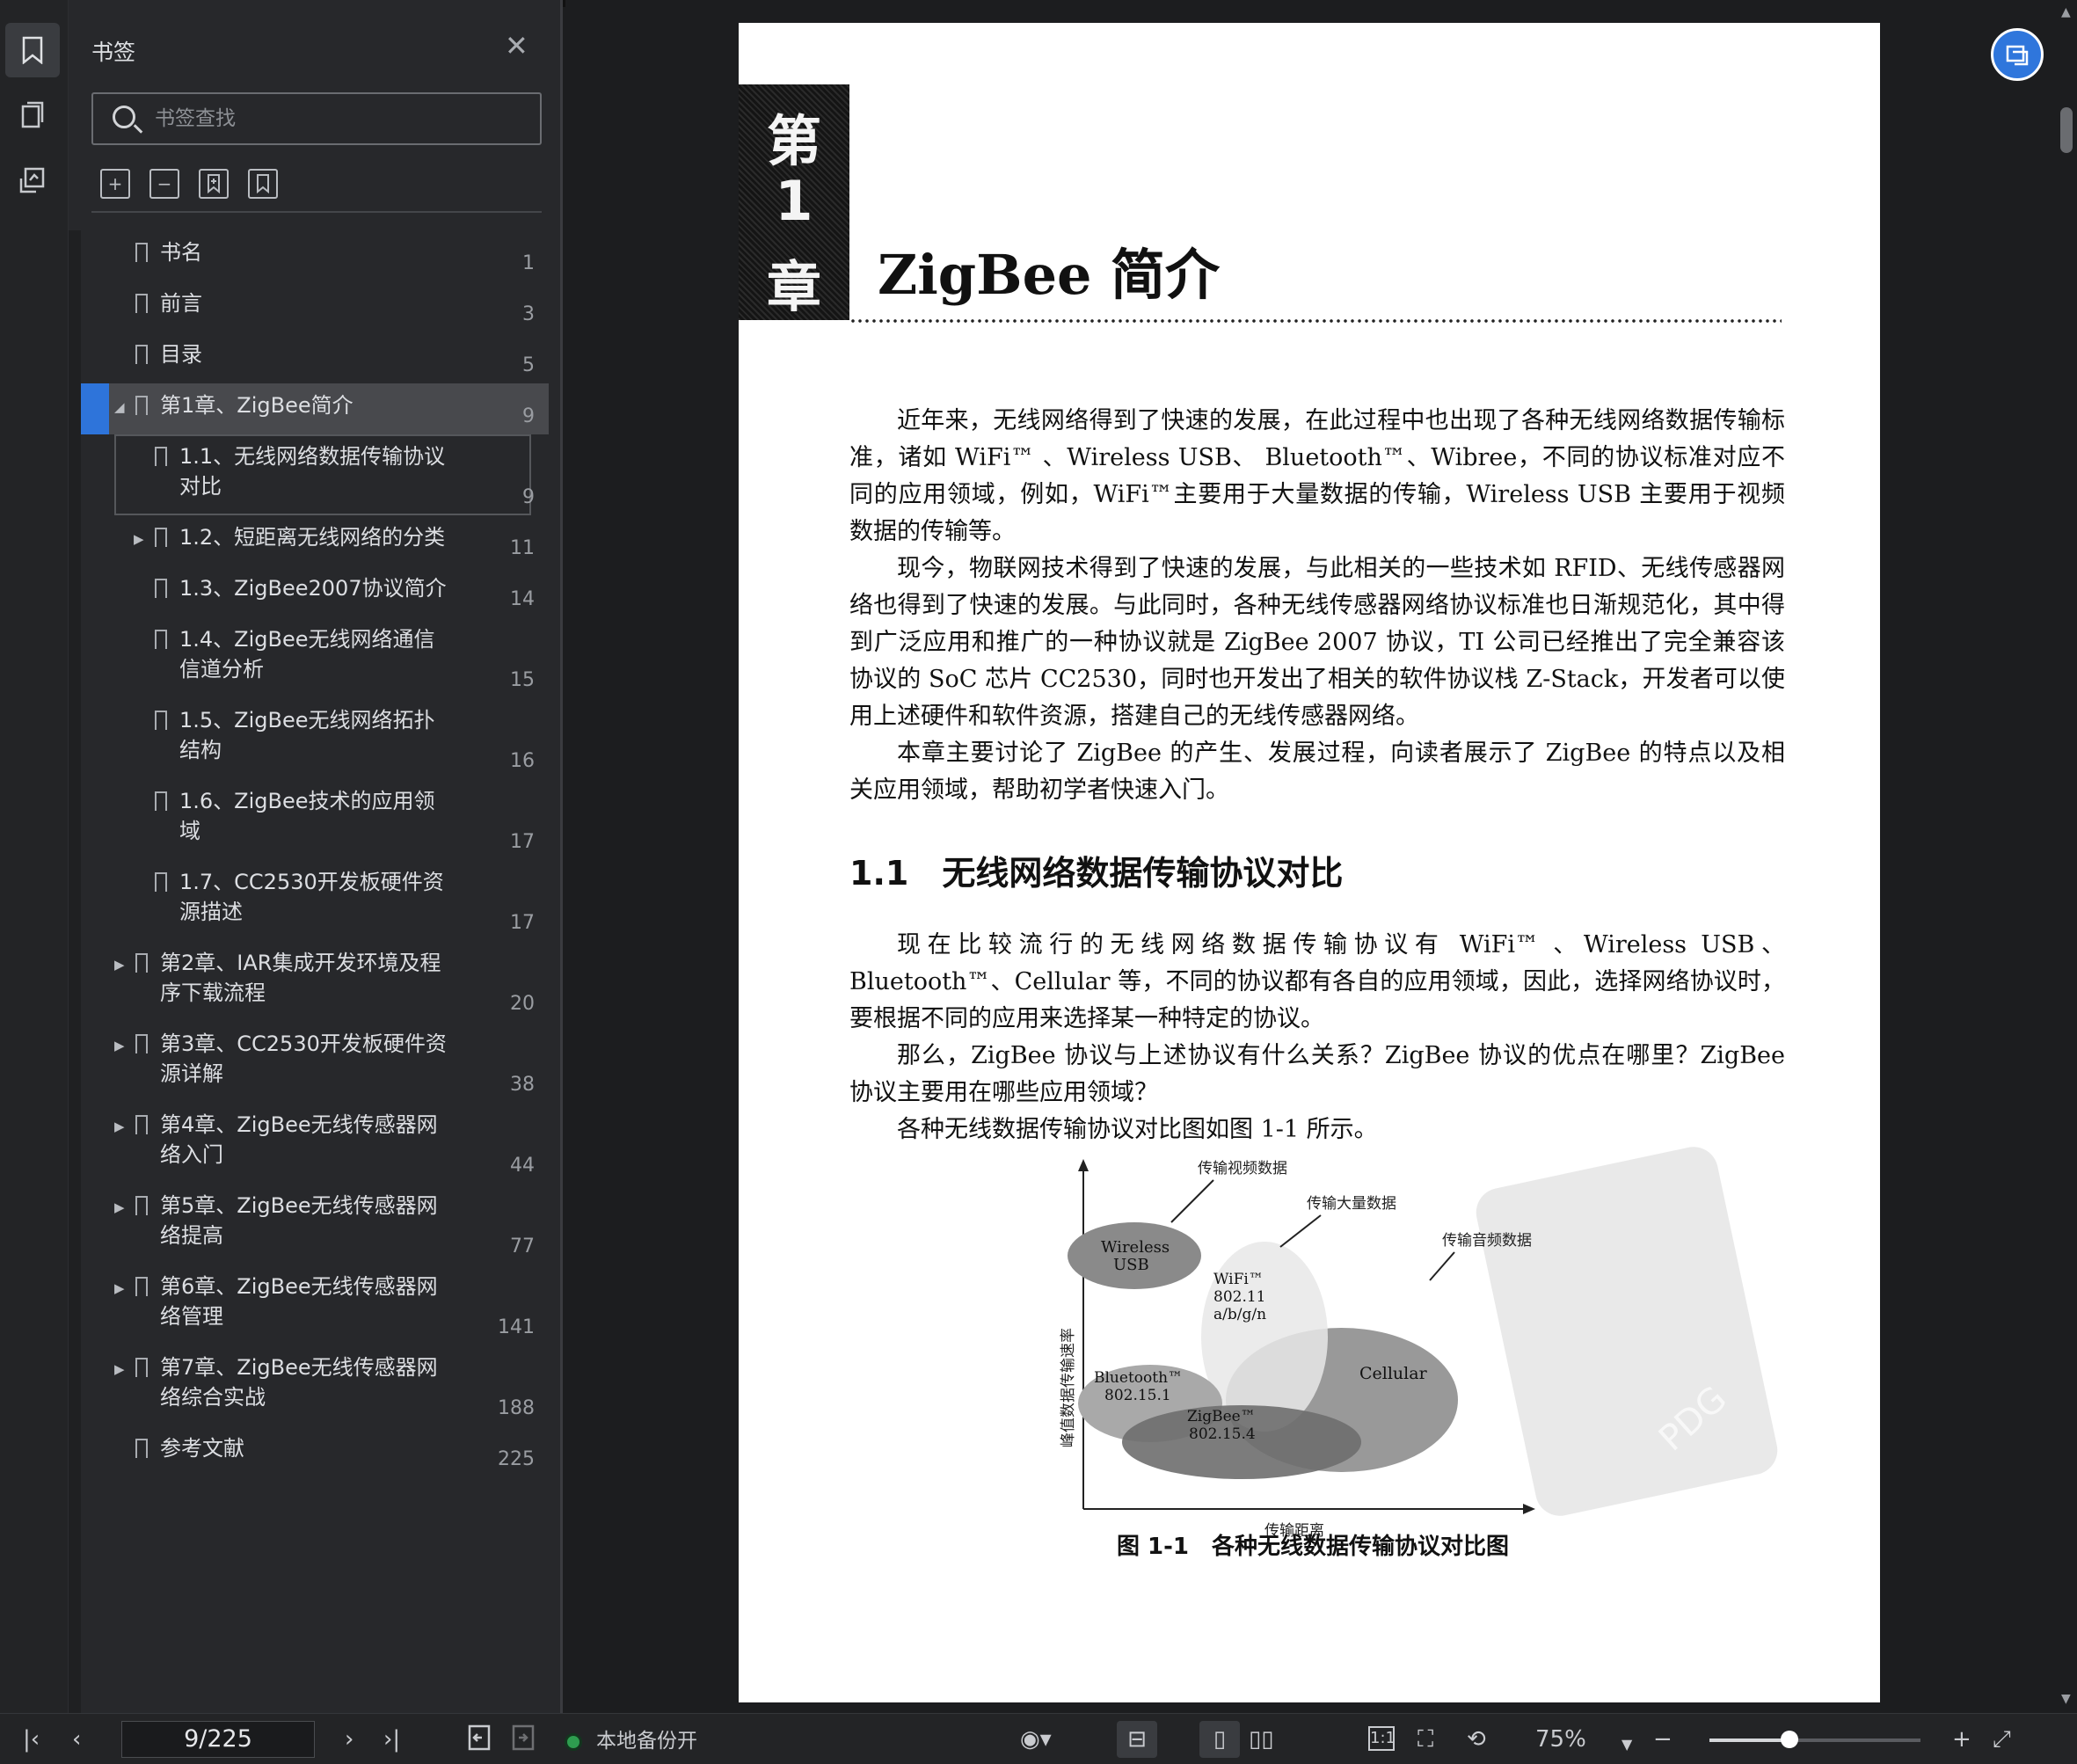 This screenshot has height=1764, width=2077. I want to click on bookmark-item: 1.6、ZigBee技术的应用领 域 17, so click(315, 819).